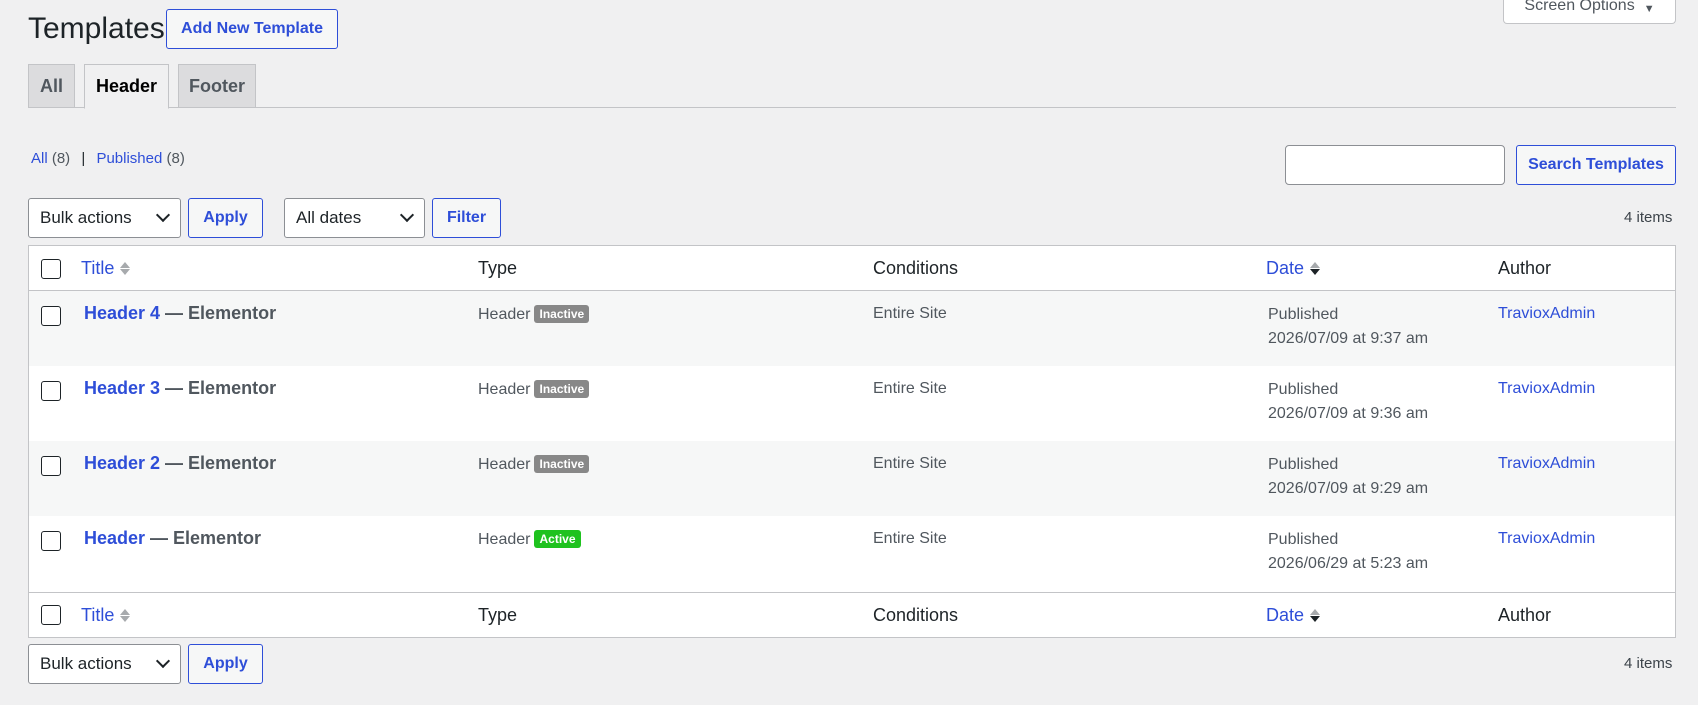  I want to click on status-filter-links: All (8) | Published (8), so click(108, 158).